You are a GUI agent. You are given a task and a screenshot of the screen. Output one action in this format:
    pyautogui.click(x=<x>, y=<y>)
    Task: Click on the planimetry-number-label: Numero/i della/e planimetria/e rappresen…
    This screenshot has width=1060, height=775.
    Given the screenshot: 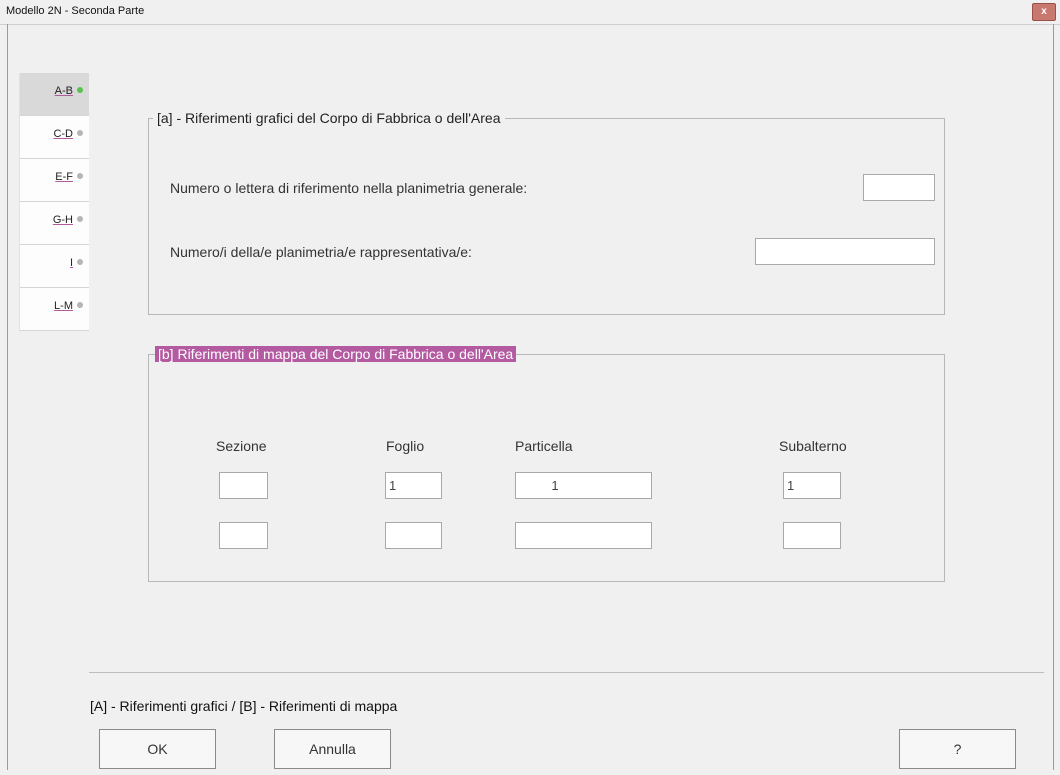 What is the action you would take?
    pyautogui.click(x=321, y=252)
    